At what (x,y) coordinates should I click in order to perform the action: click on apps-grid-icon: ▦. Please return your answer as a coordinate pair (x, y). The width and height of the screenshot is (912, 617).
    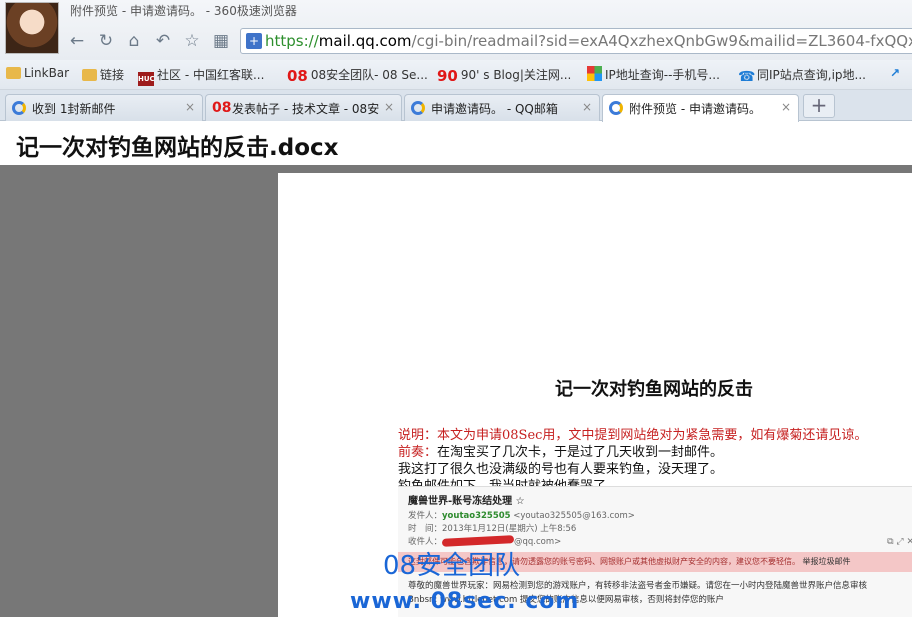
    Looking at the image, I should click on (221, 41).